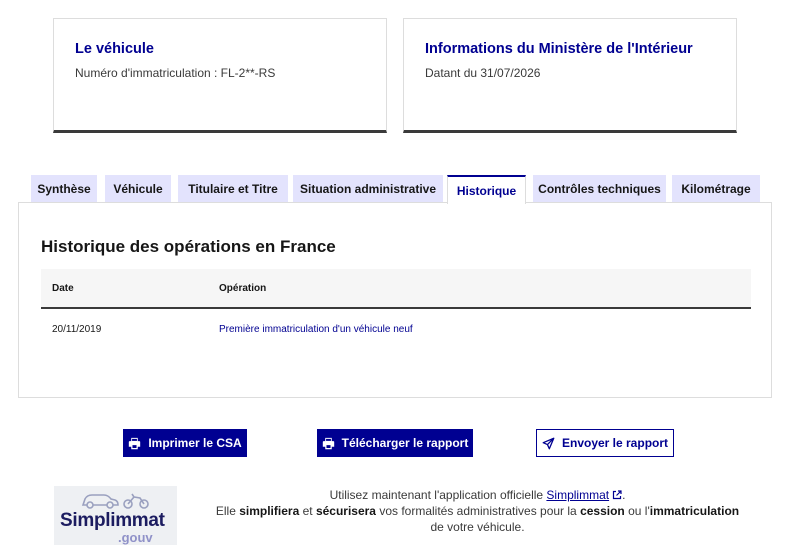 Image resolution: width=800 pixels, height=545 pixels. What do you see at coordinates (188, 246) in the screenshot?
I see `history-title: Historique des opérations en France` at bounding box center [188, 246].